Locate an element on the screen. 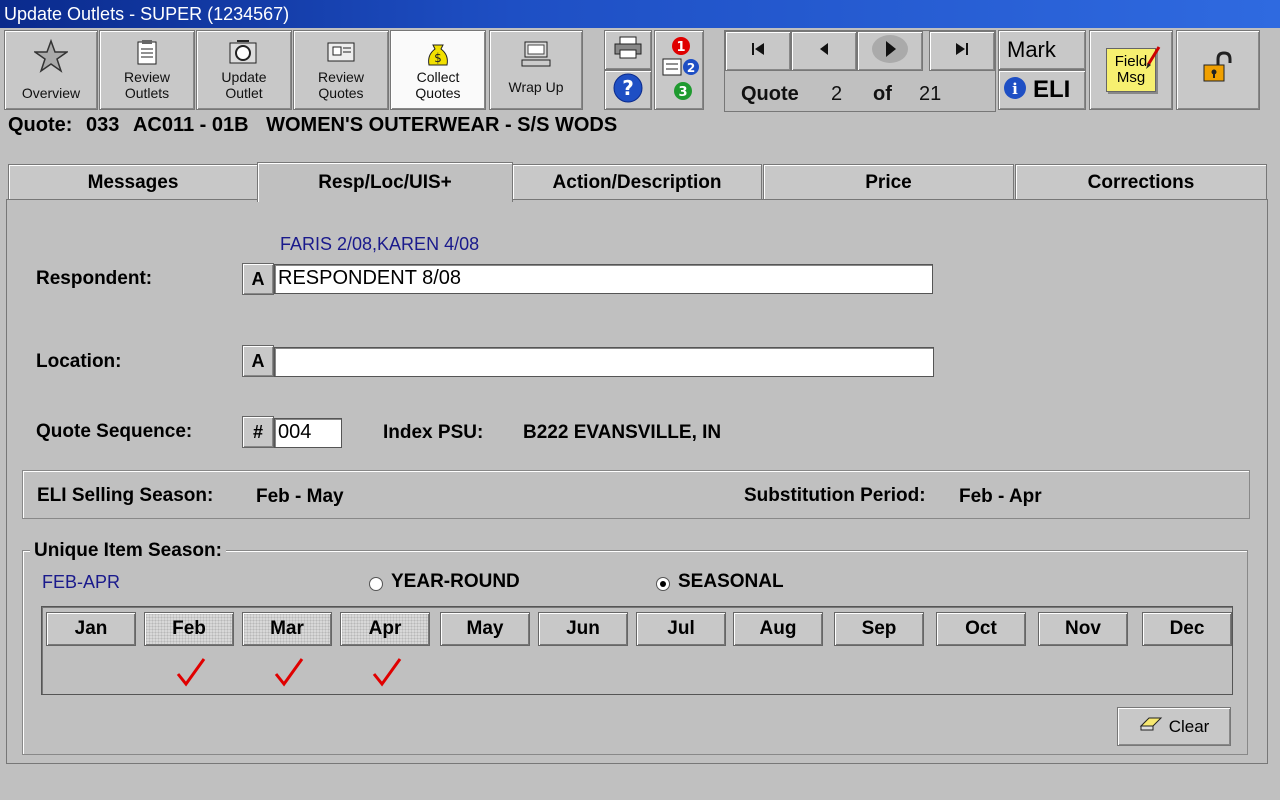 This screenshot has height=800, width=1280. quote-counter-label: Quote is located at coordinates (770, 94).